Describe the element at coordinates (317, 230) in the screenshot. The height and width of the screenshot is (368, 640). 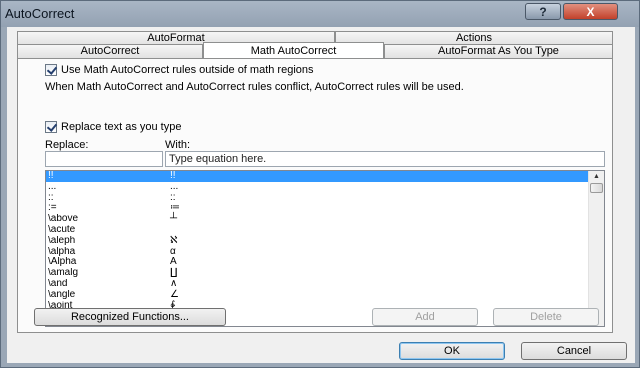
I see `list-item: \acute` at that location.